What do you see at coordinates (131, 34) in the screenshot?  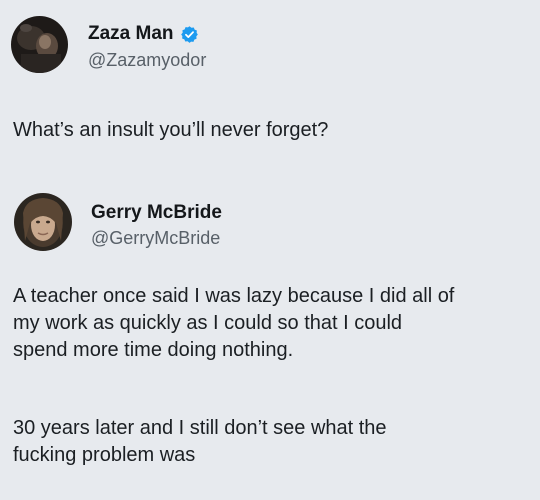 I see `display-name: Zaza Man` at bounding box center [131, 34].